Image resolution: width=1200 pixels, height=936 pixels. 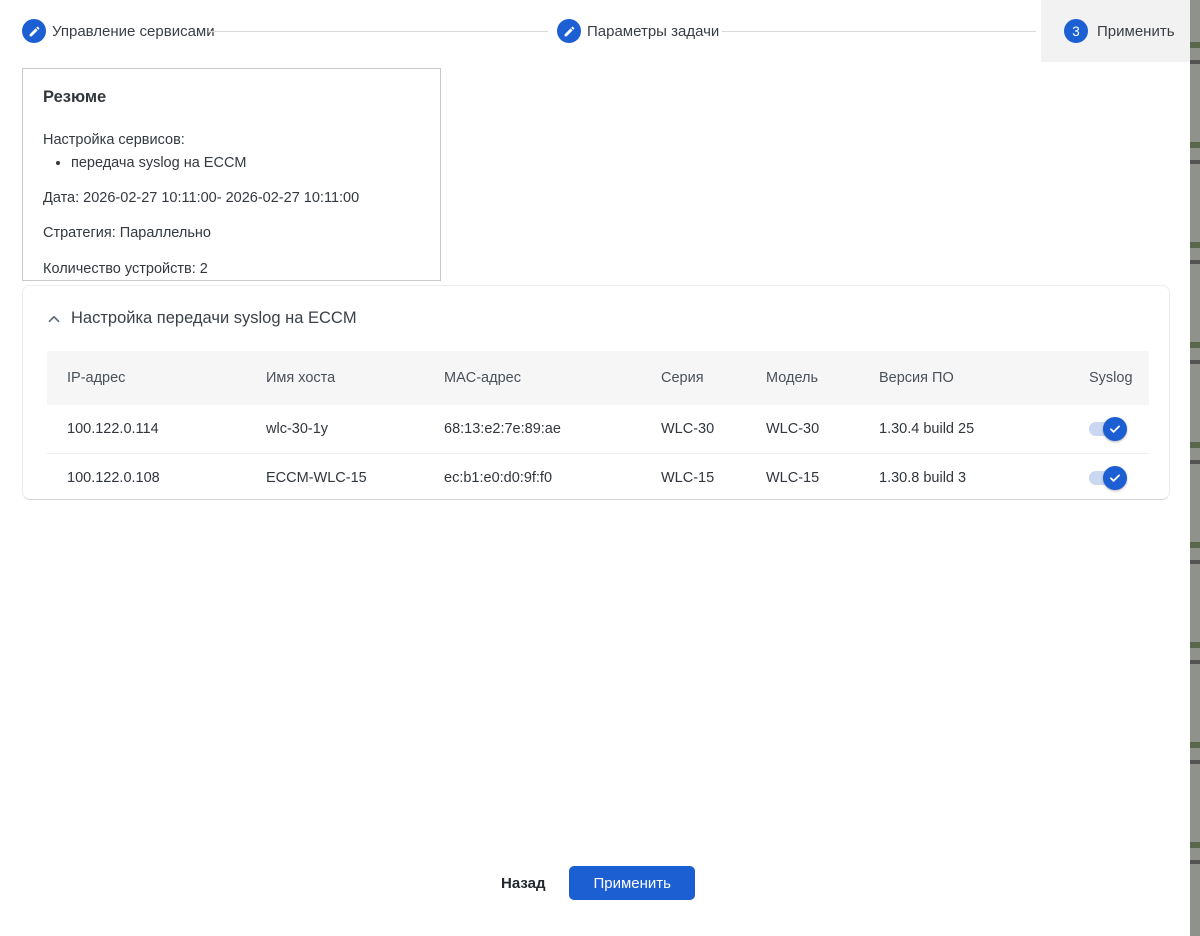 I want to click on section-header: Настройка передачи syslog на ECCM, so click(x=596, y=318).